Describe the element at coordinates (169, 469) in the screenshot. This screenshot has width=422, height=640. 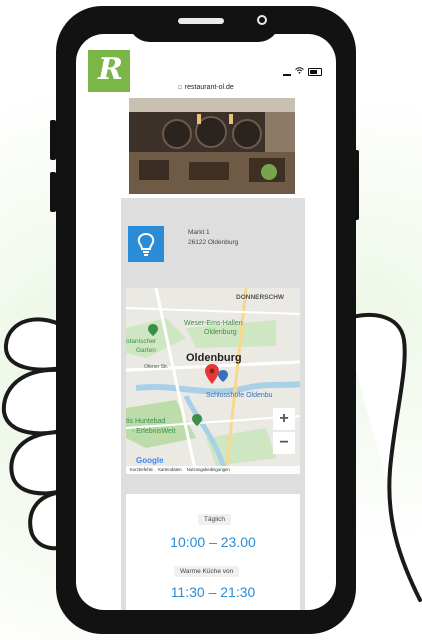
I see `map-footer-mapdata: Kartendaten` at that location.